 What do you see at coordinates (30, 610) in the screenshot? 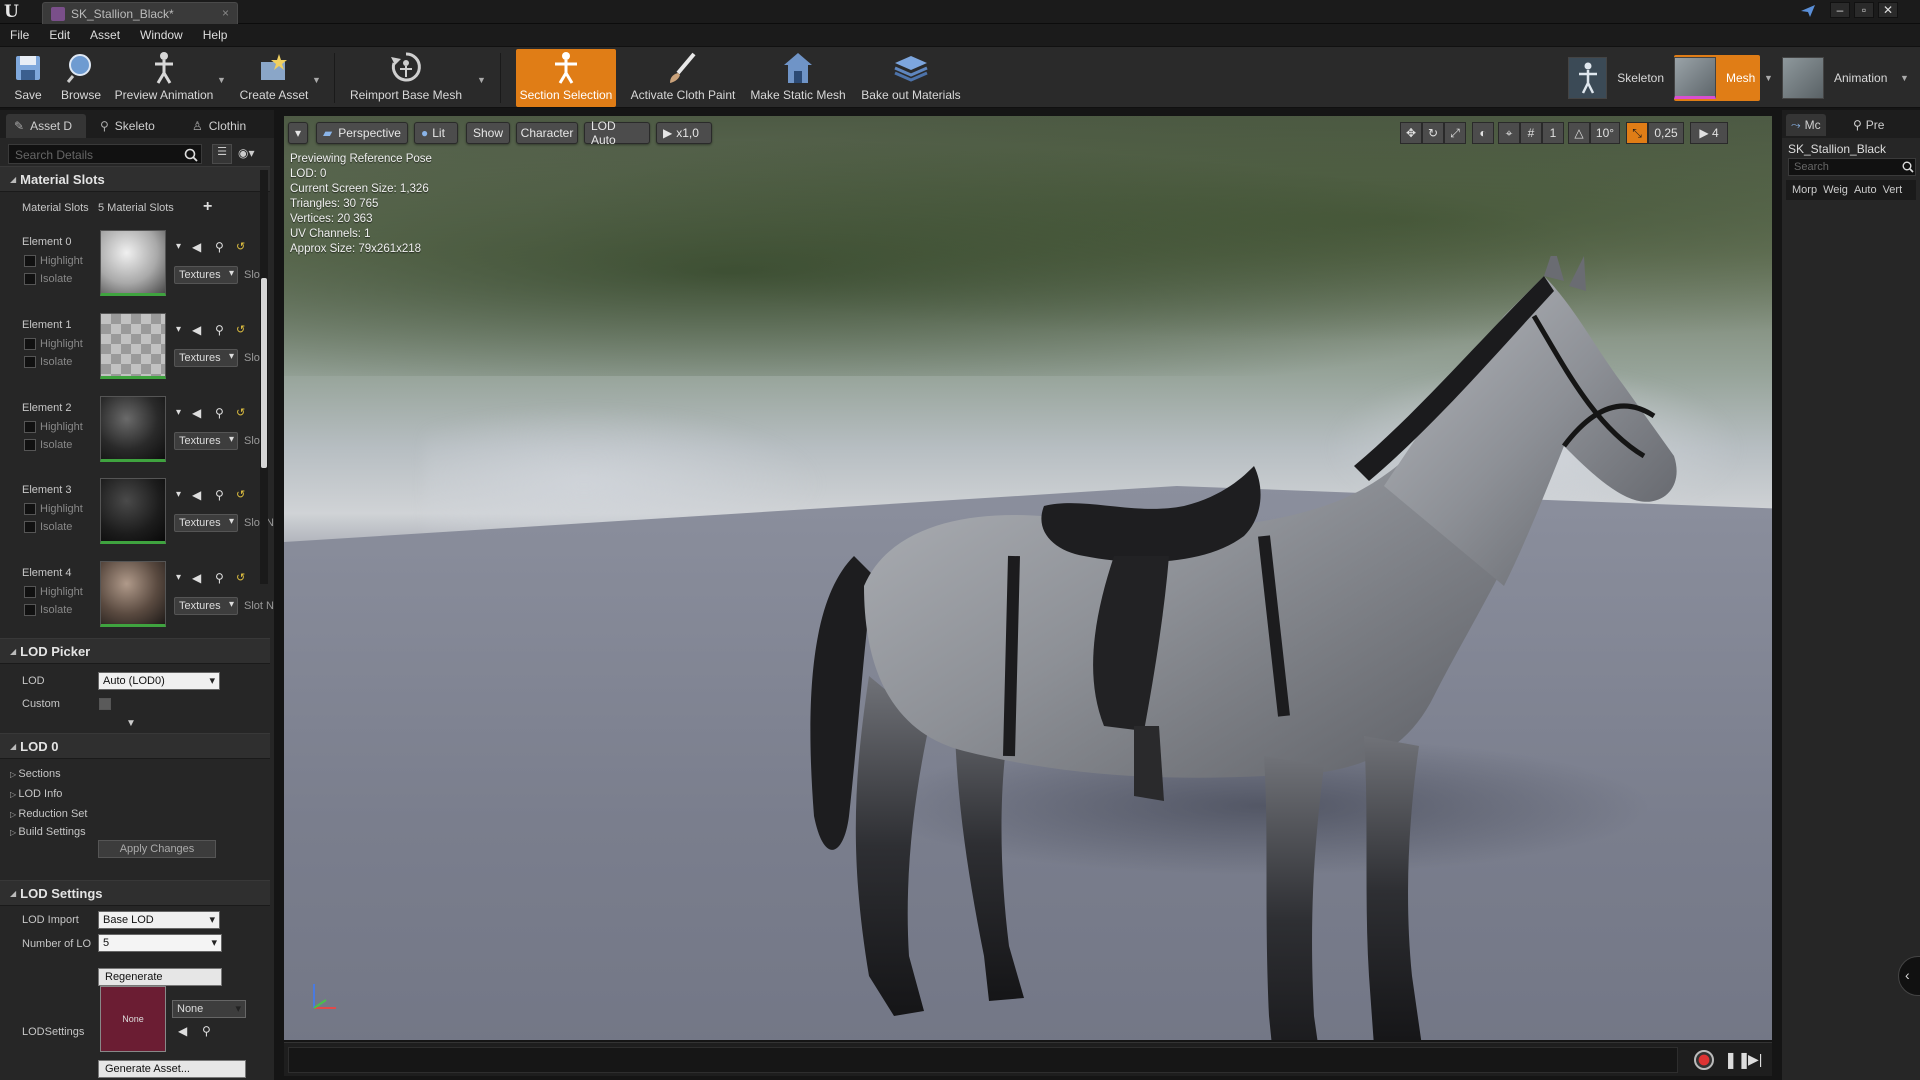
I see `element-4-isolate-checkbox` at bounding box center [30, 610].